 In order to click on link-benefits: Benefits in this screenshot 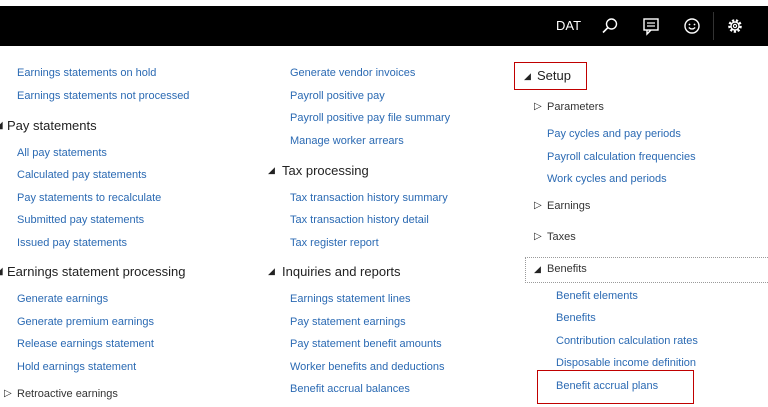, I will do `click(576, 318)`.